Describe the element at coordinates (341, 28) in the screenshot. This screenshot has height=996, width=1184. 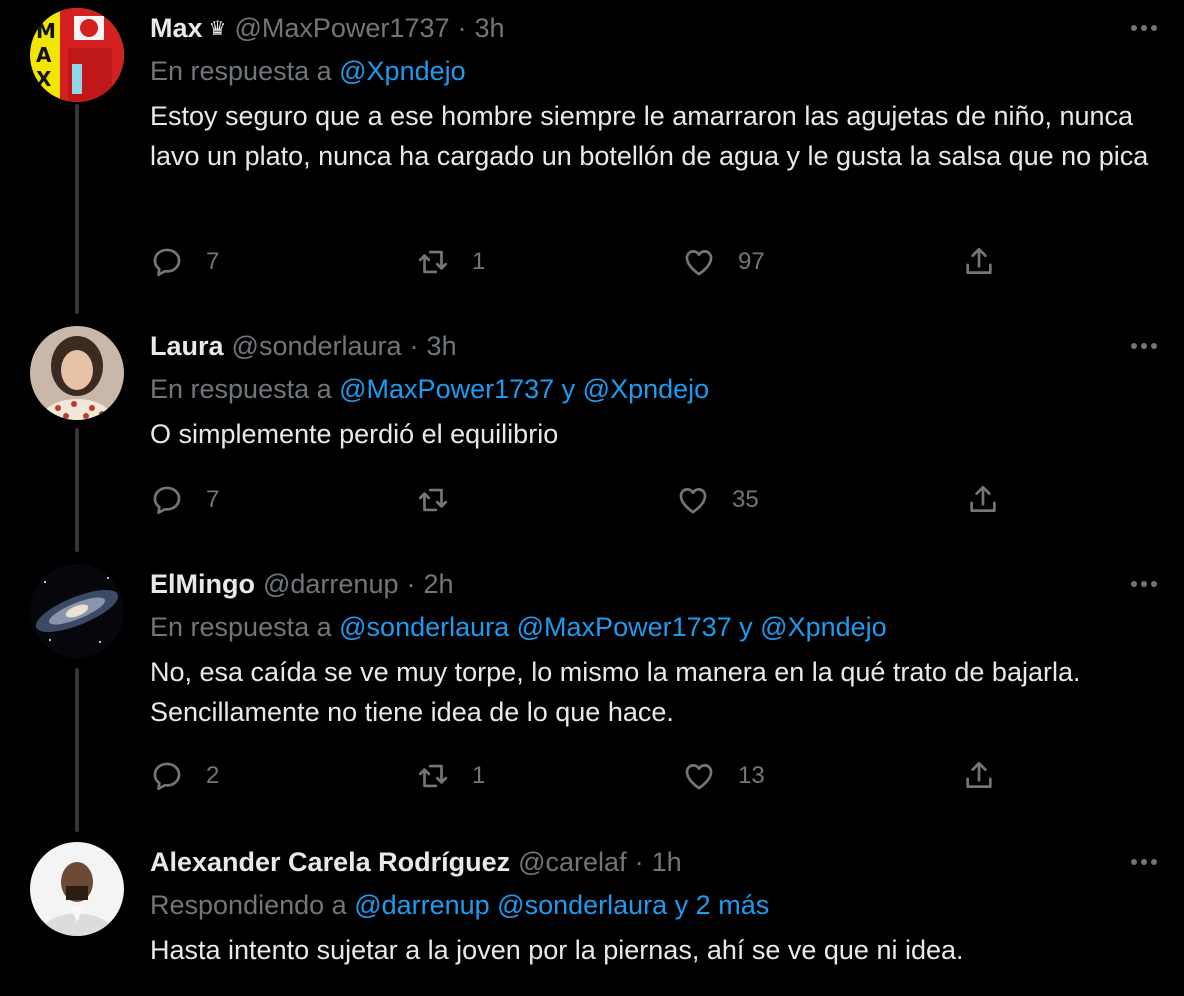
I see `user-handle: @MaxPower1737` at that location.